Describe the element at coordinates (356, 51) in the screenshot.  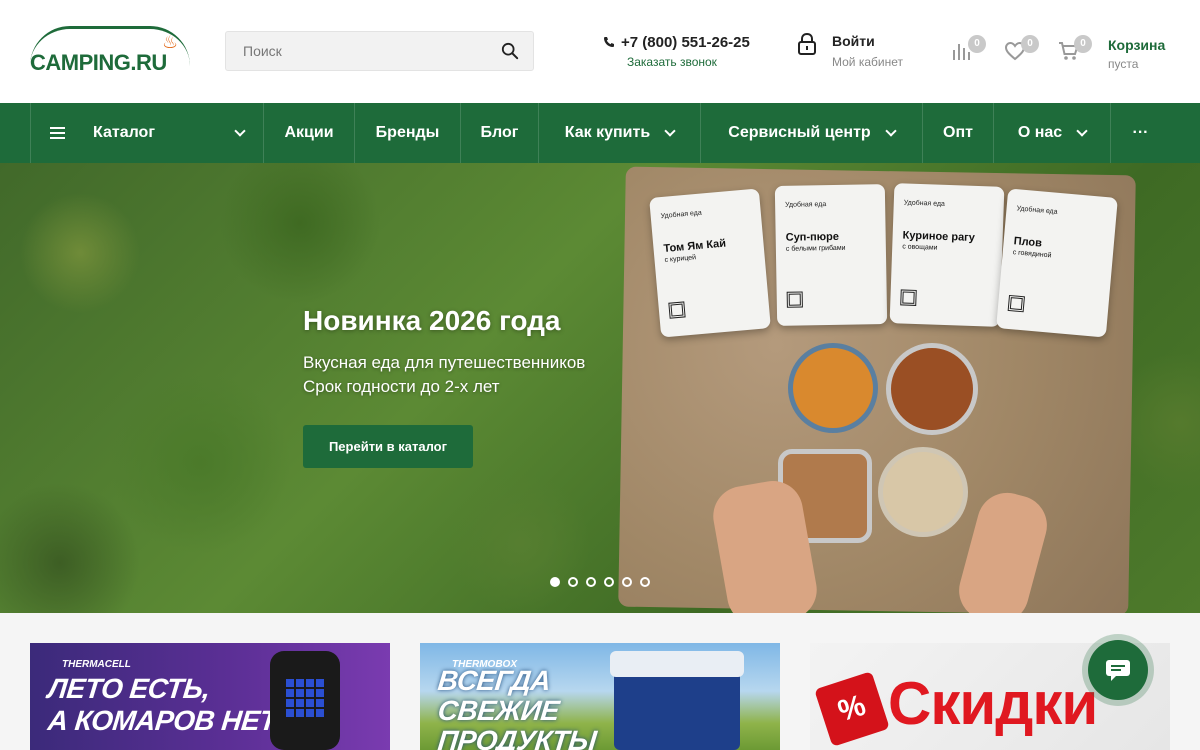
I see `search-input` at that location.